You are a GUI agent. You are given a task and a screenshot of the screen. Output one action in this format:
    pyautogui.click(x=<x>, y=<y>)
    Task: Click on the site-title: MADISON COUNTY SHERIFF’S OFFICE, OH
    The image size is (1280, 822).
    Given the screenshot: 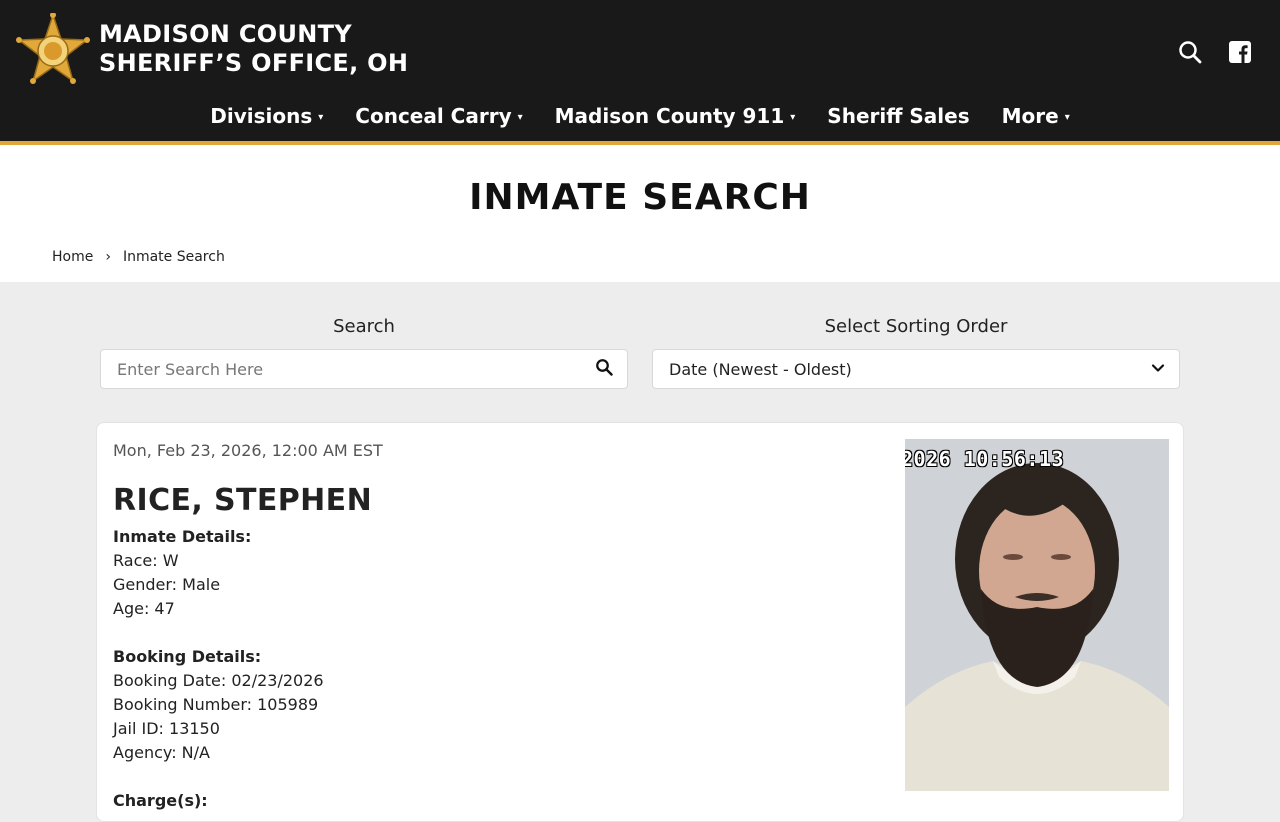 What is the action you would take?
    pyautogui.click(x=253, y=49)
    